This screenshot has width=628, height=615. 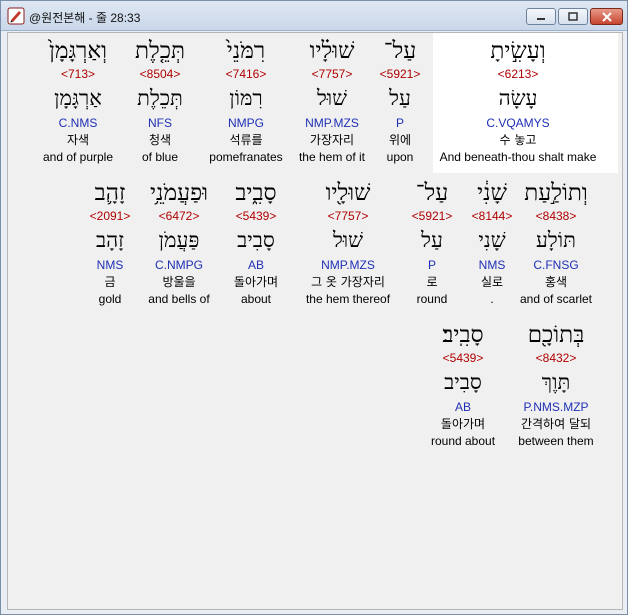 I want to click on close-button, so click(x=606, y=16).